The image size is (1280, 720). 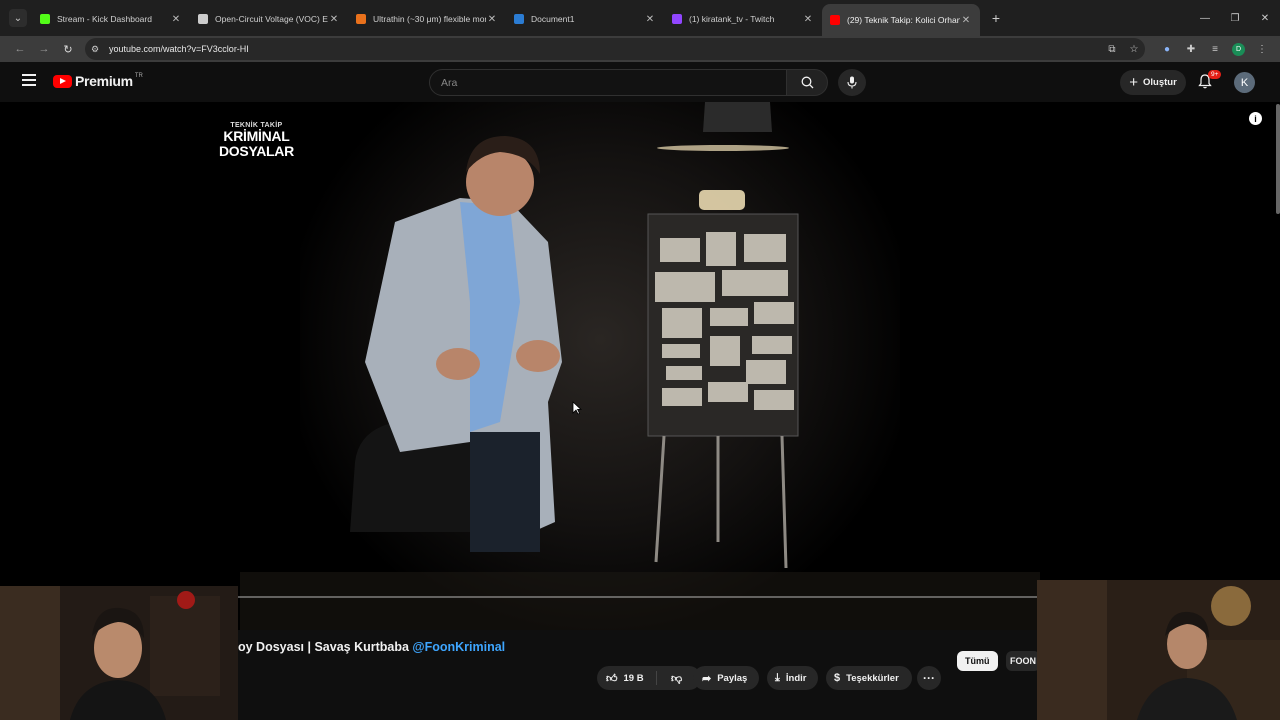 What do you see at coordinates (1205, 18) in the screenshot?
I see `minimize-icon: —` at bounding box center [1205, 18].